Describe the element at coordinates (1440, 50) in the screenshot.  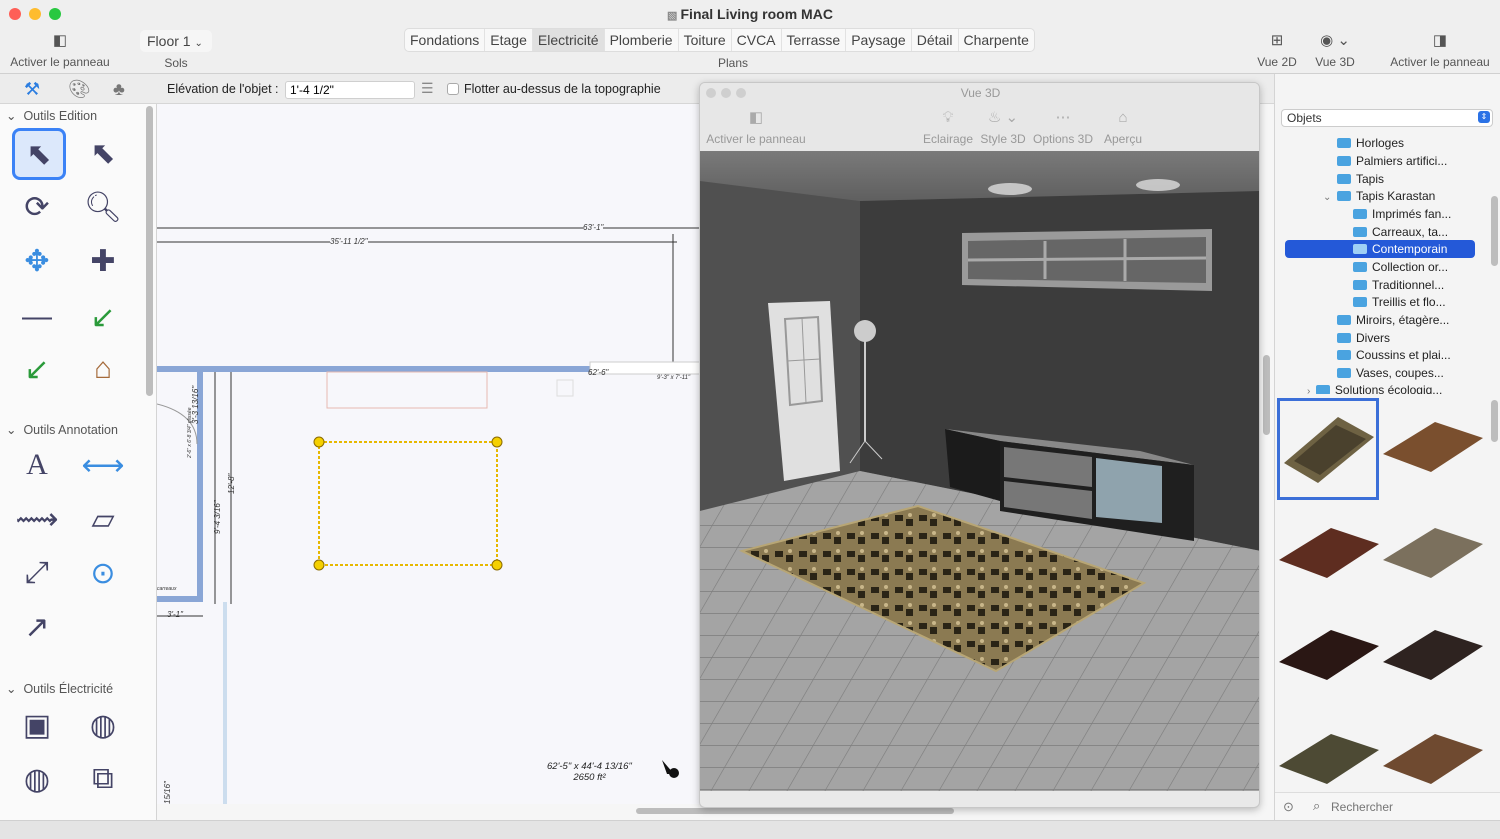
I see `toggle-right-panel-button: ◨ Activer le panneau` at that location.